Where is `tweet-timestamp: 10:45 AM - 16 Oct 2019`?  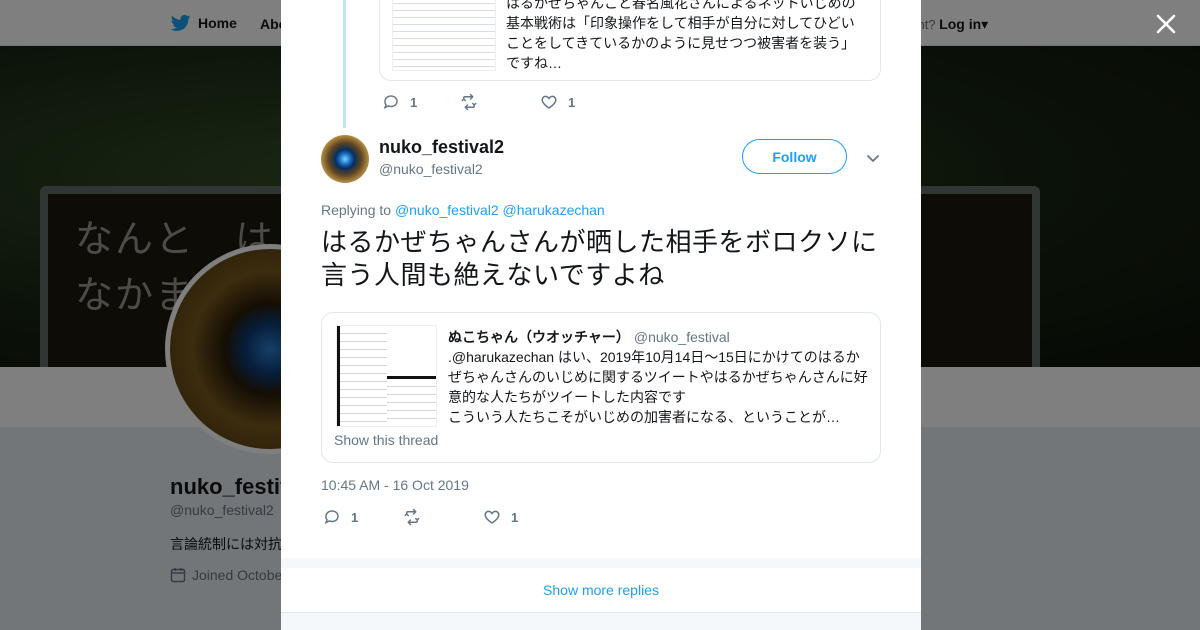
tweet-timestamp: 10:45 AM - 16 Oct 2019 is located at coordinates (395, 485).